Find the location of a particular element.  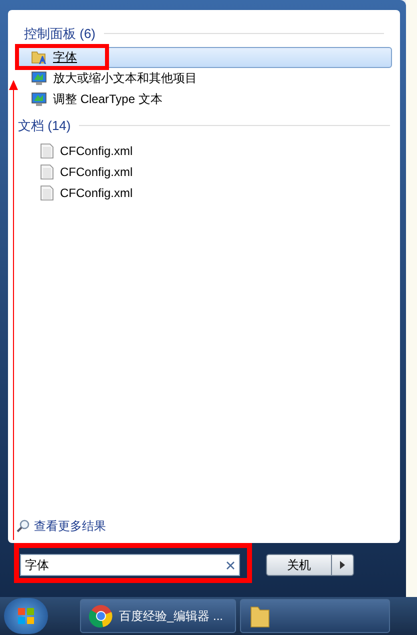

search-field: 字体 is located at coordinates (130, 565).